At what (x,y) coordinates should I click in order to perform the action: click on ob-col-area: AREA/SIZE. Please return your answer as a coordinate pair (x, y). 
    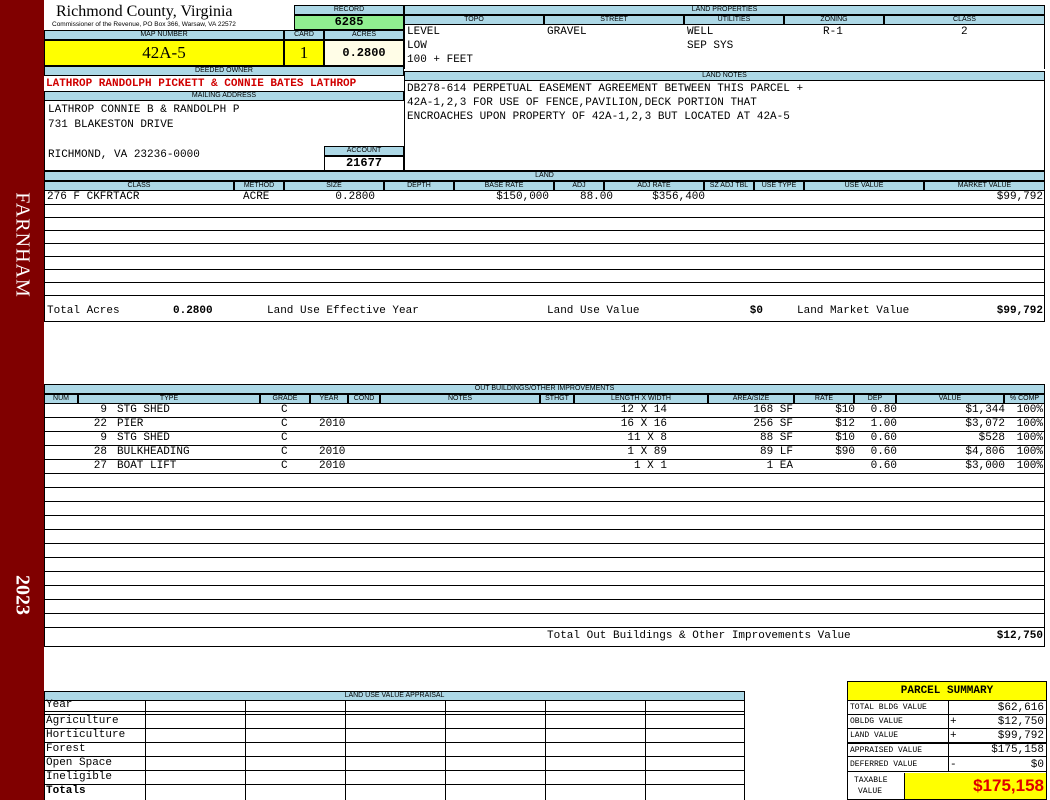
    Looking at the image, I should click on (751, 399).